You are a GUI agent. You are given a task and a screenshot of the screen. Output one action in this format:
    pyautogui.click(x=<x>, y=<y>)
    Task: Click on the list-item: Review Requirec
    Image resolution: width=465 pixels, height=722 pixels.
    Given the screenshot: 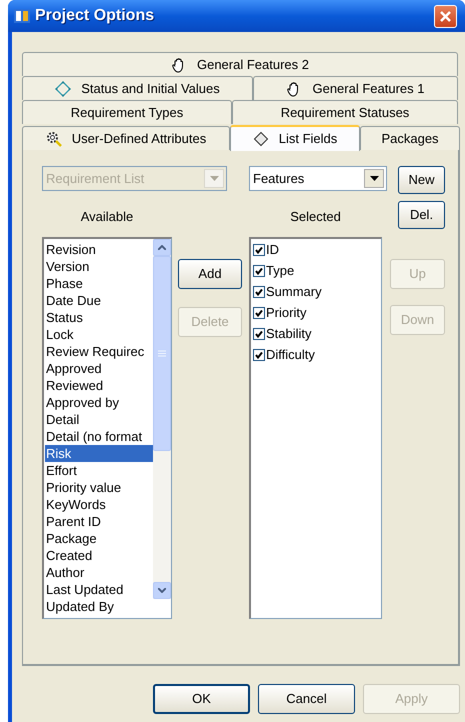 What is the action you would take?
    pyautogui.click(x=99, y=351)
    